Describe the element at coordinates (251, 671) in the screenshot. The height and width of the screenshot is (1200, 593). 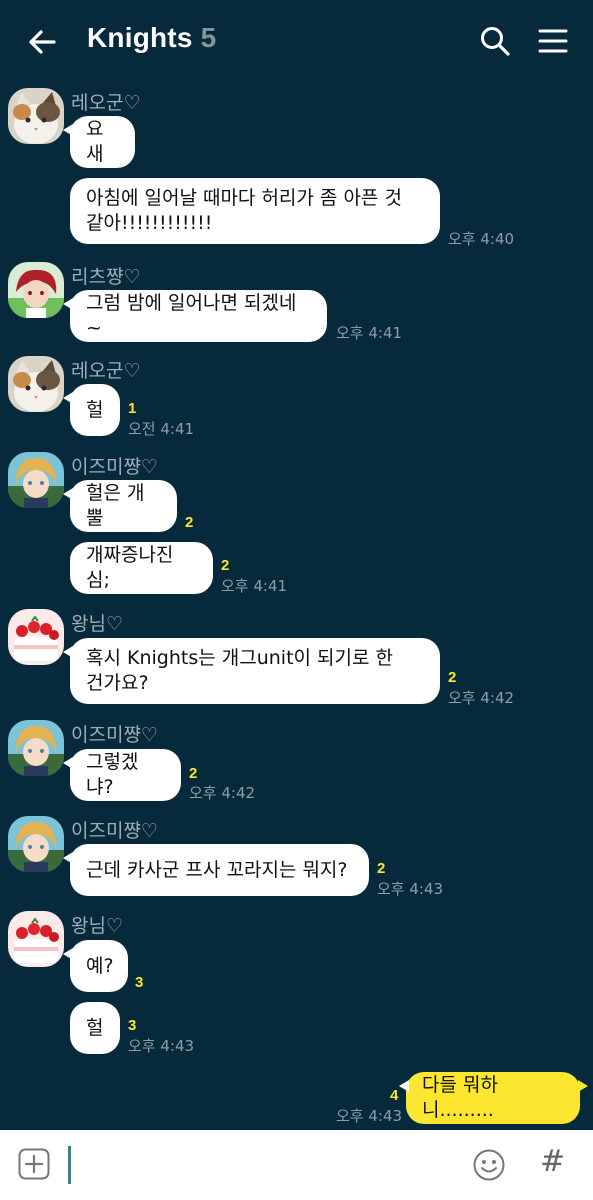
I see `message-bubble: 혹시 Knights는 개그unit이 되기로 한 건가요?` at that location.